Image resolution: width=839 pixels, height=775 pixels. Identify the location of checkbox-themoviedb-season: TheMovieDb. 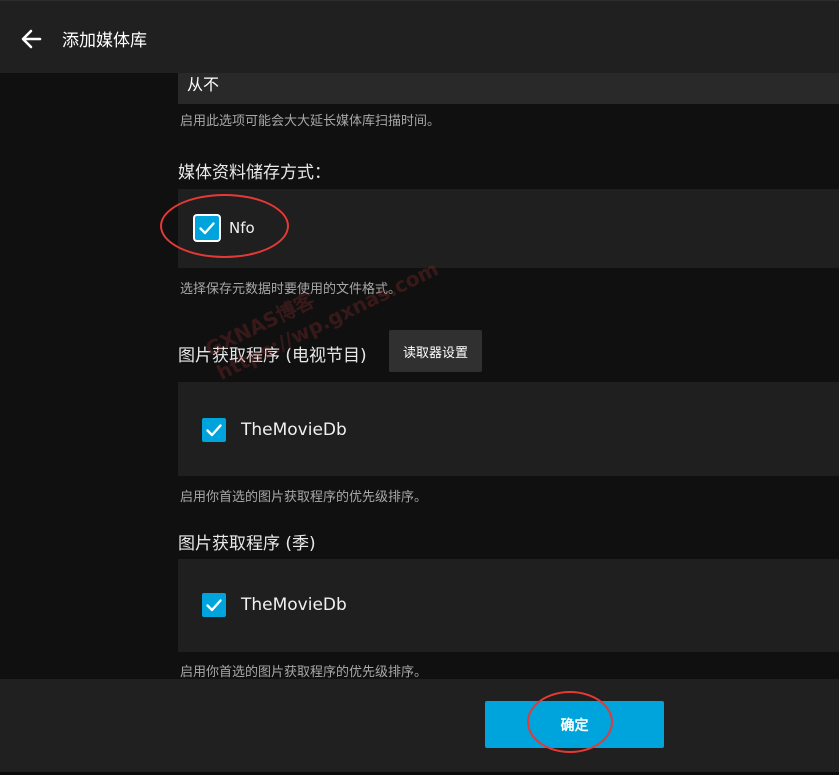
(274, 605).